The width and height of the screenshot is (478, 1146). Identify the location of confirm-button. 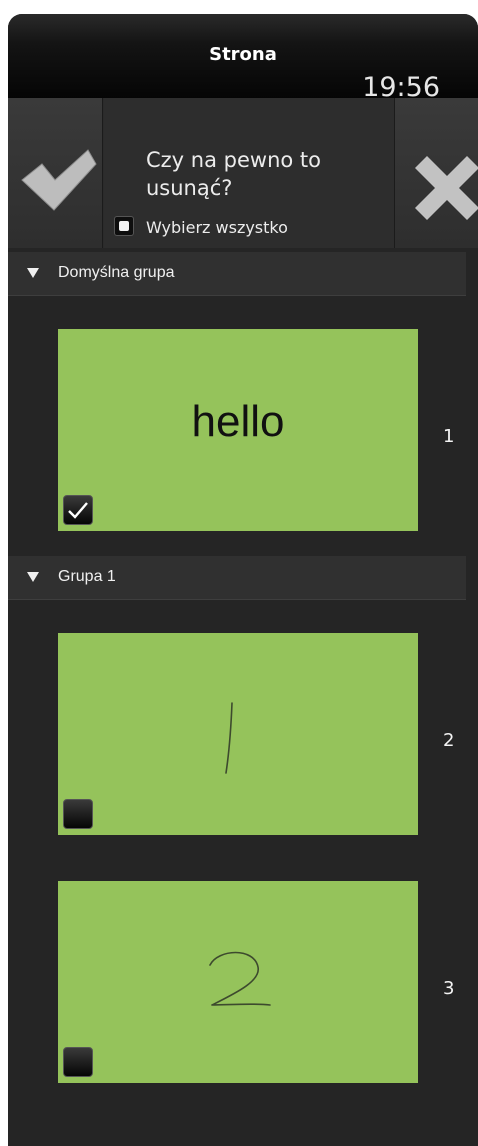
(55, 173).